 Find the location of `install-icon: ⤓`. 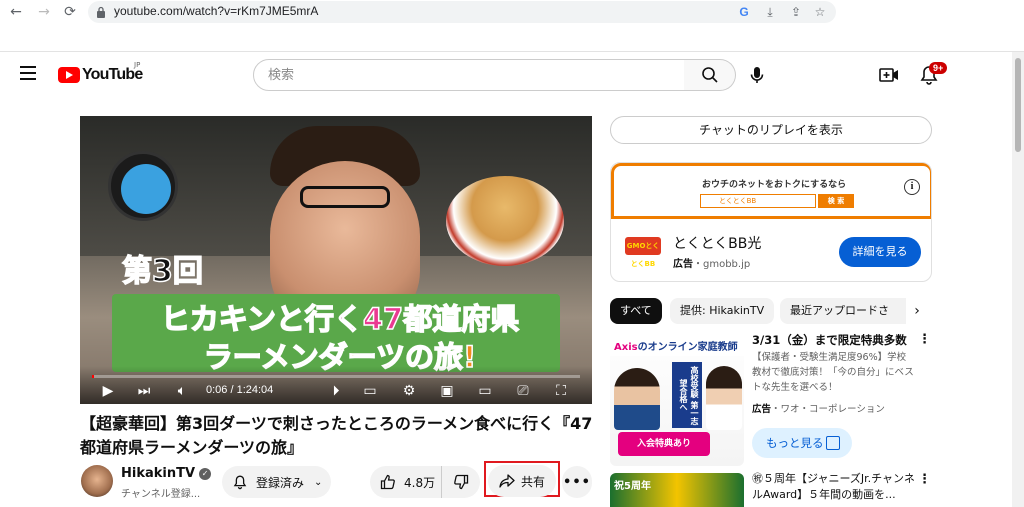

install-icon: ⤓ is located at coordinates (770, 12).